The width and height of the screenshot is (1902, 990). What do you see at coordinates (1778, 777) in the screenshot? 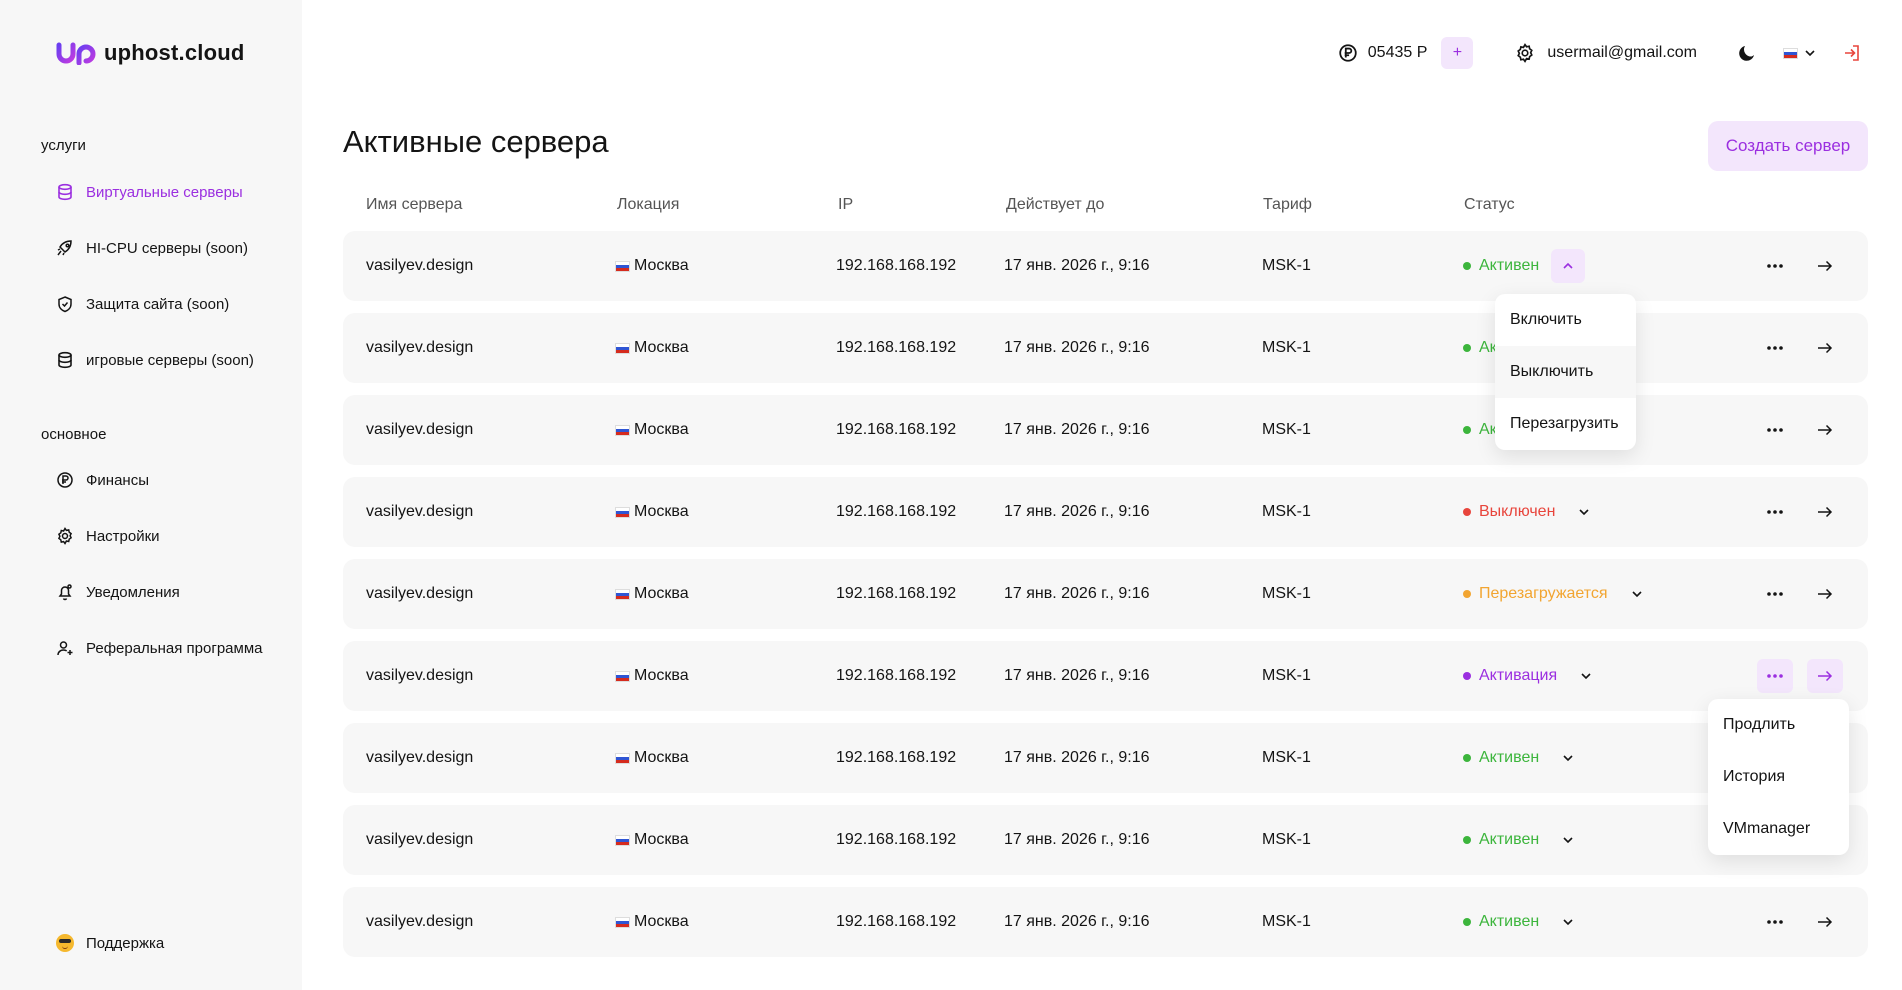
I see `menu-item-history: История` at bounding box center [1778, 777].